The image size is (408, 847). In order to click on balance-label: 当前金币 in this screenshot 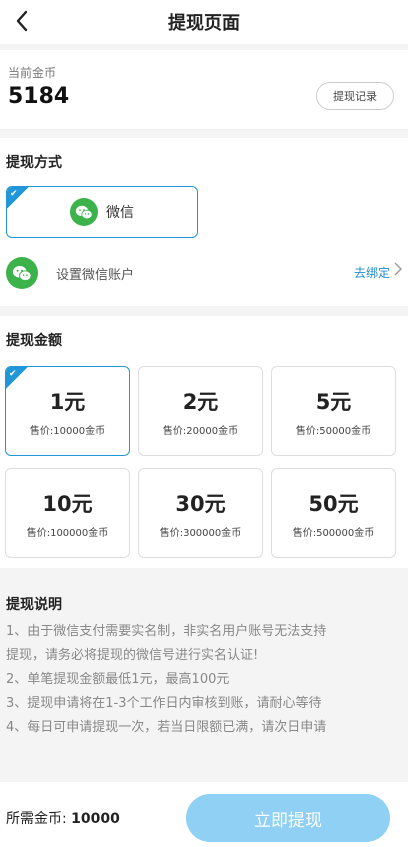, I will do `click(32, 73)`.